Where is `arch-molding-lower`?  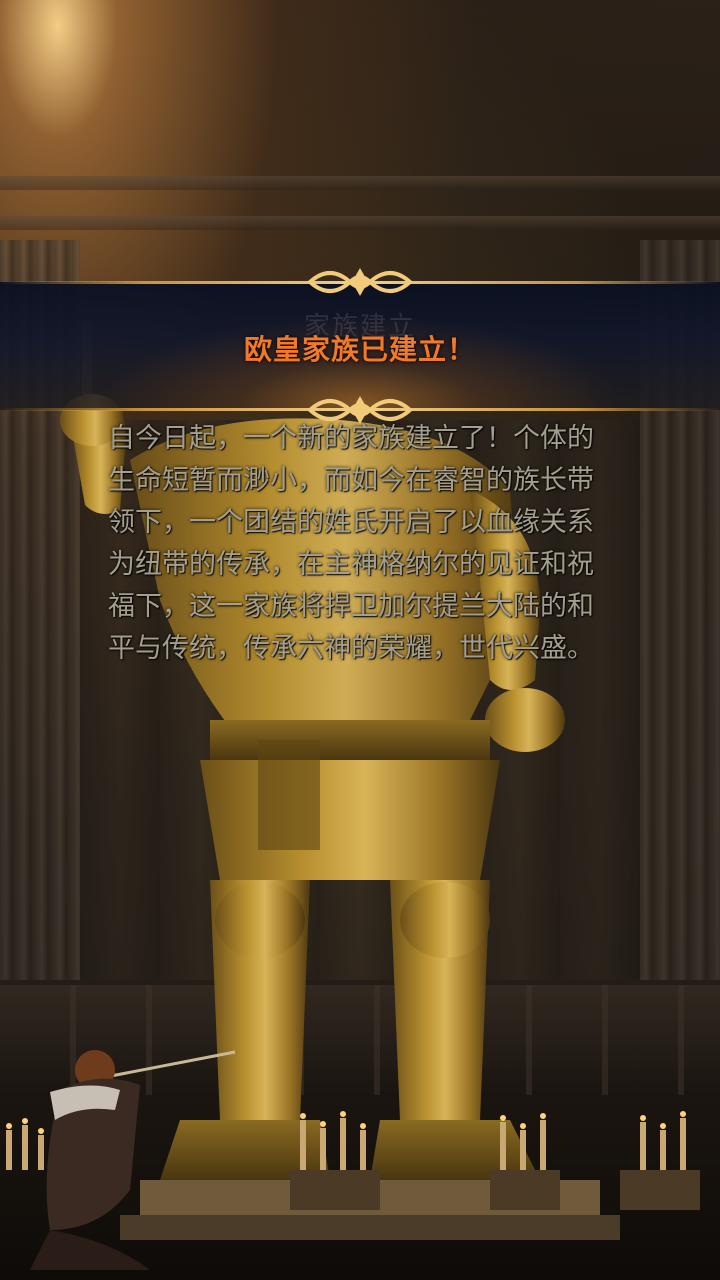
arch-molding-lower is located at coordinates (360, 223).